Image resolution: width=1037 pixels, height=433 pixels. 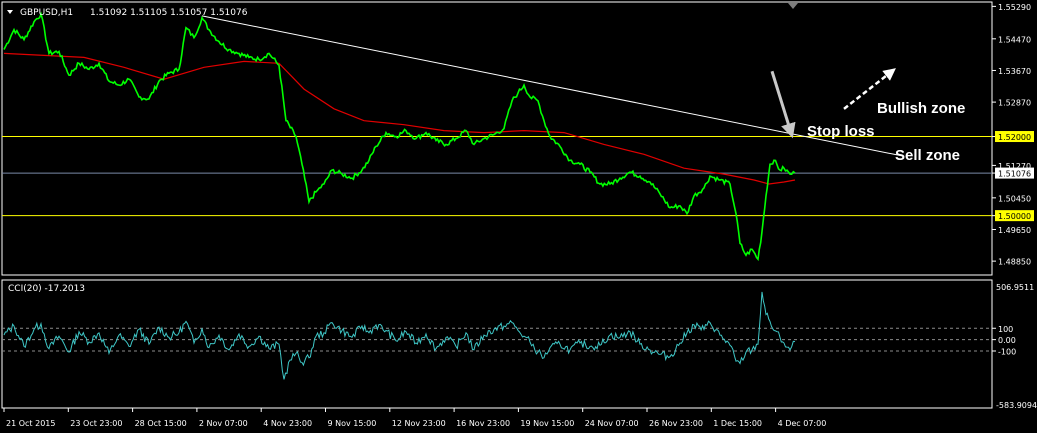 What do you see at coordinates (483, 423) in the screenshot?
I see `time-tick-label: 16 Nov 23:00` at bounding box center [483, 423].